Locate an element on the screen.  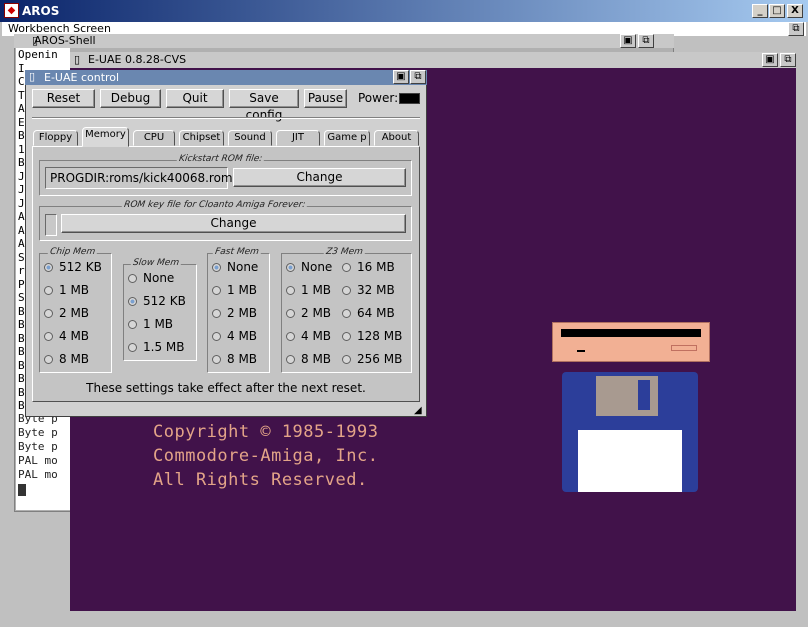
slow-mem-option-label: 1 MB is located at coordinates (158, 324).